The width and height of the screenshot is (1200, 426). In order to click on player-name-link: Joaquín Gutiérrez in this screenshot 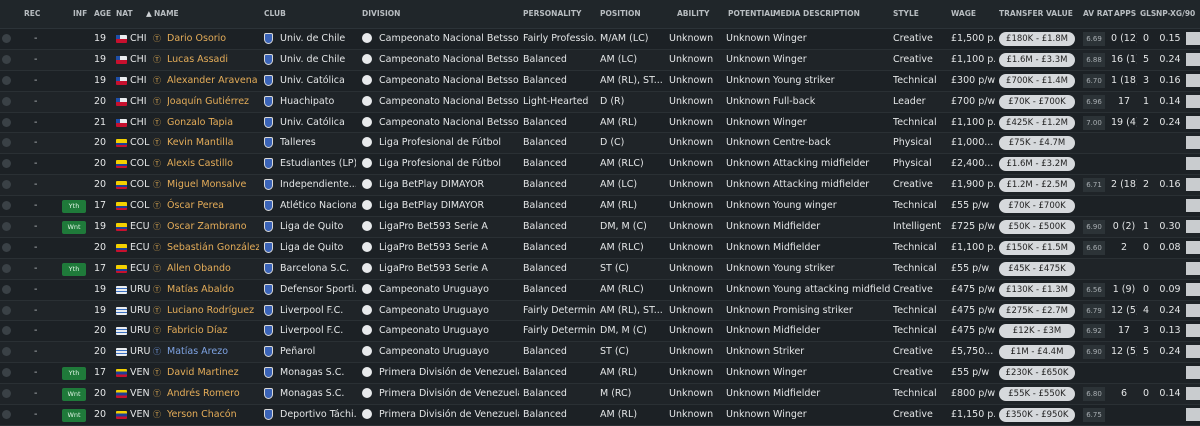, I will do `click(213, 101)`.